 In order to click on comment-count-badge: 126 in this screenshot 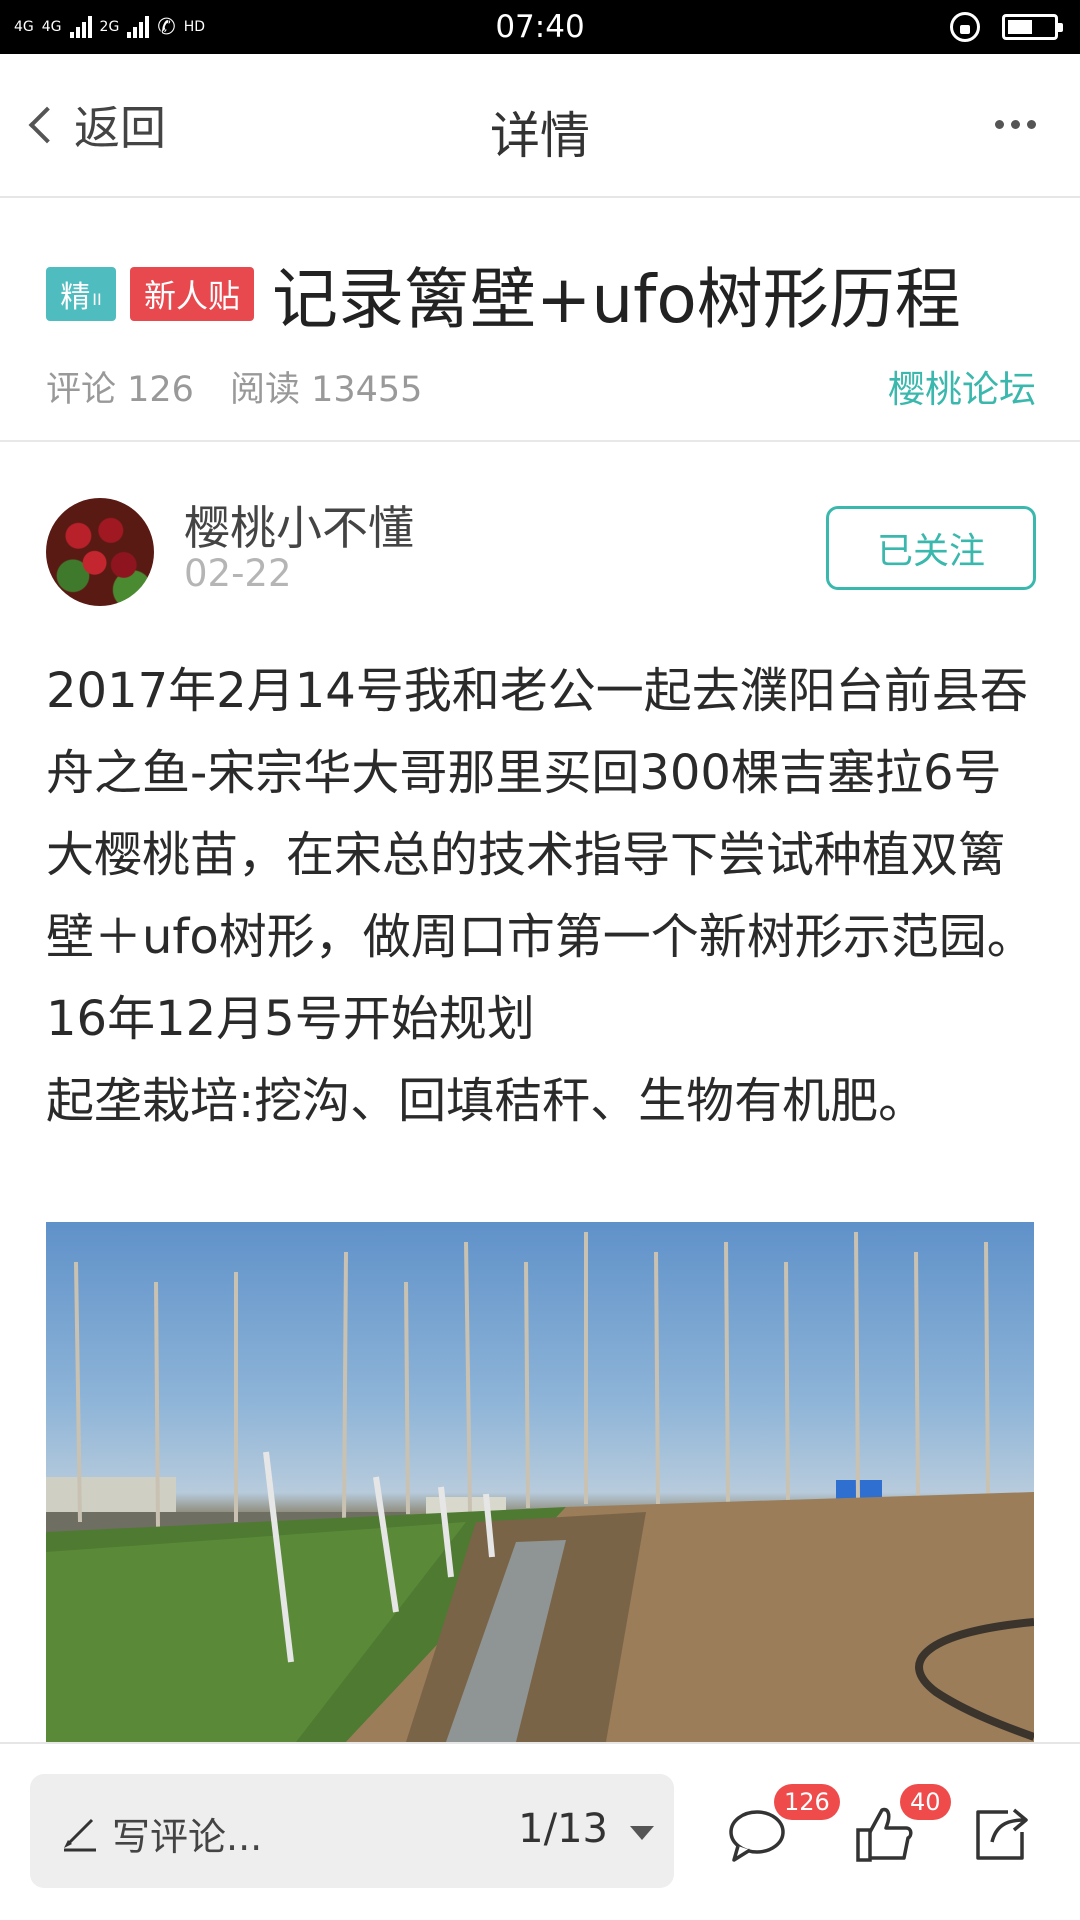, I will do `click(807, 1802)`.